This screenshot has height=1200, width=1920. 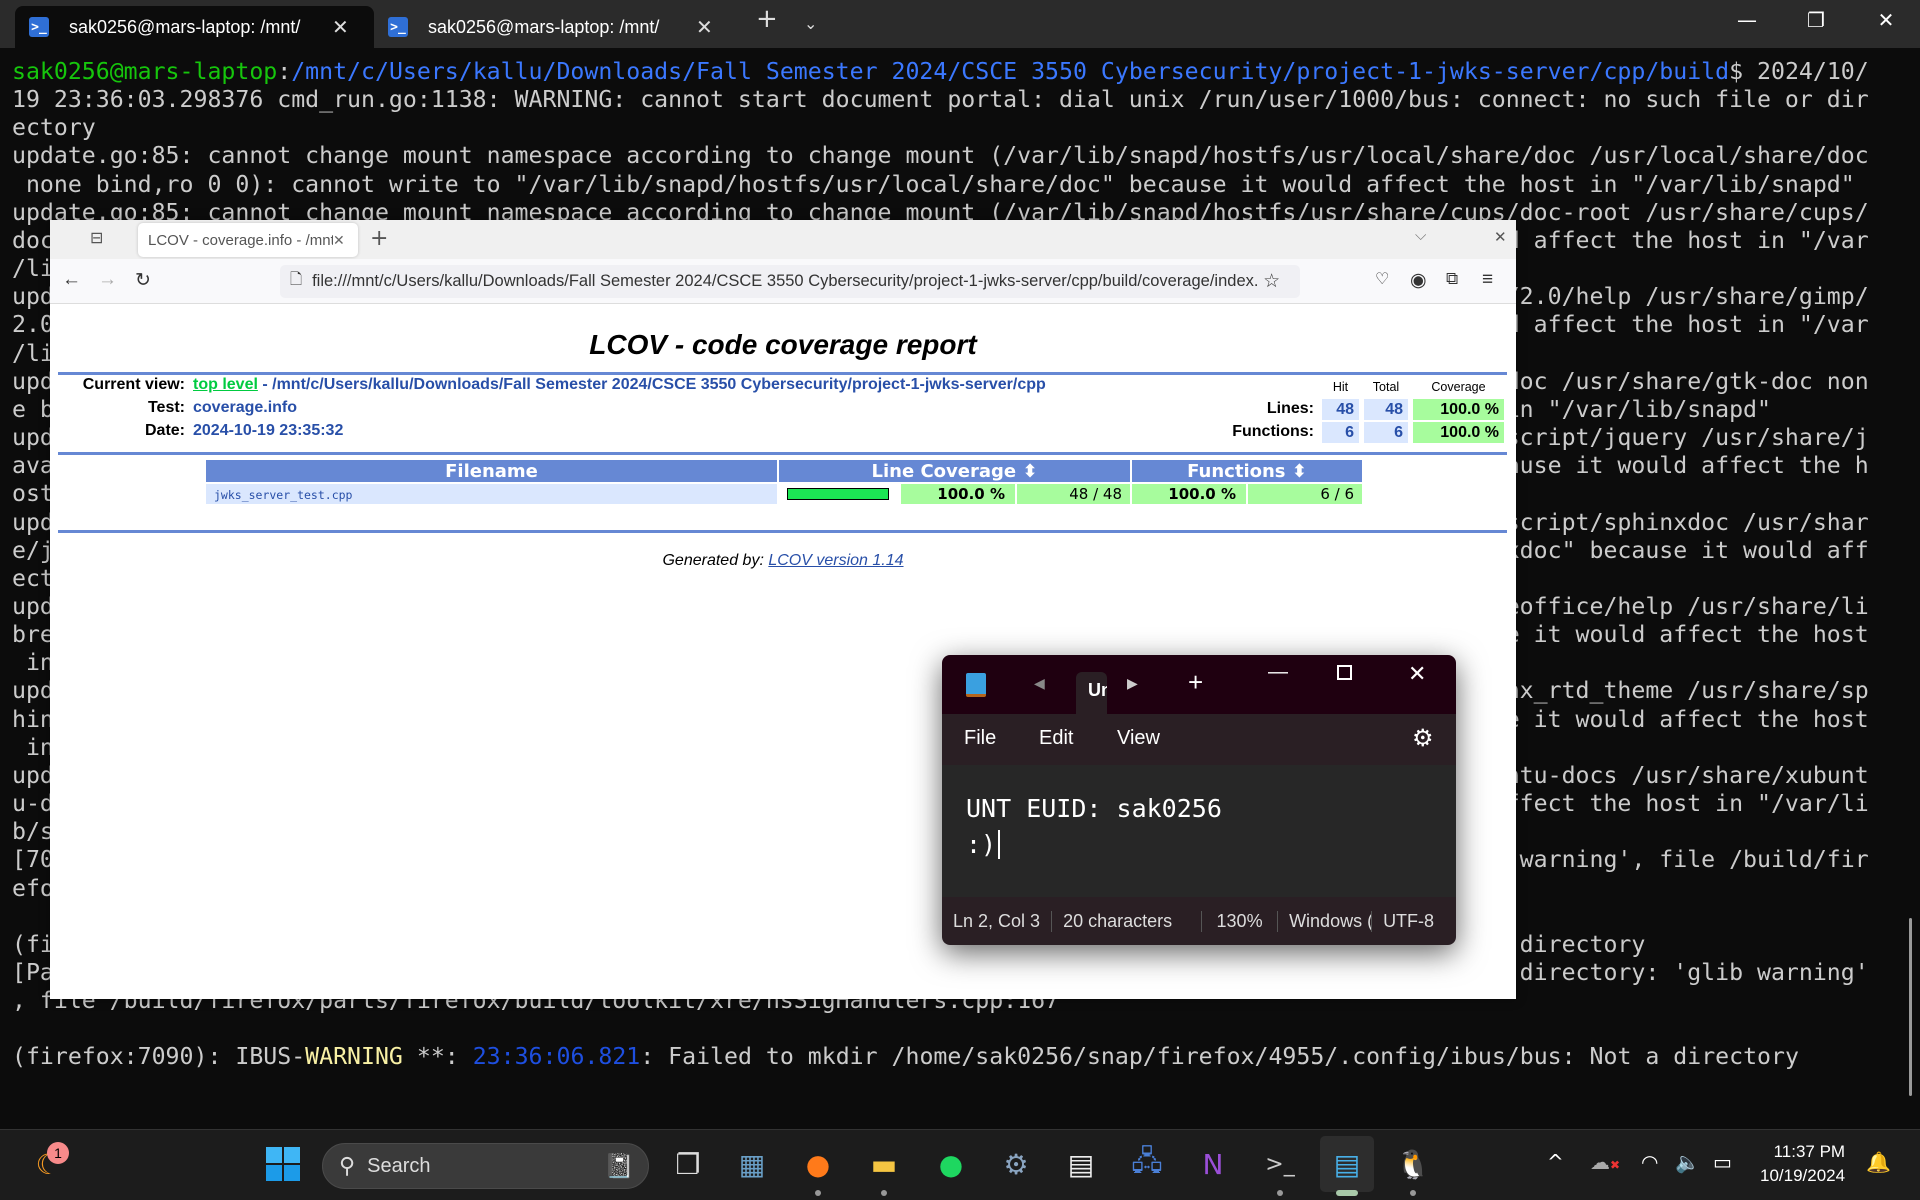 What do you see at coordinates (1878, 1162) in the screenshot?
I see `notifications-bell-icon: 🔔` at bounding box center [1878, 1162].